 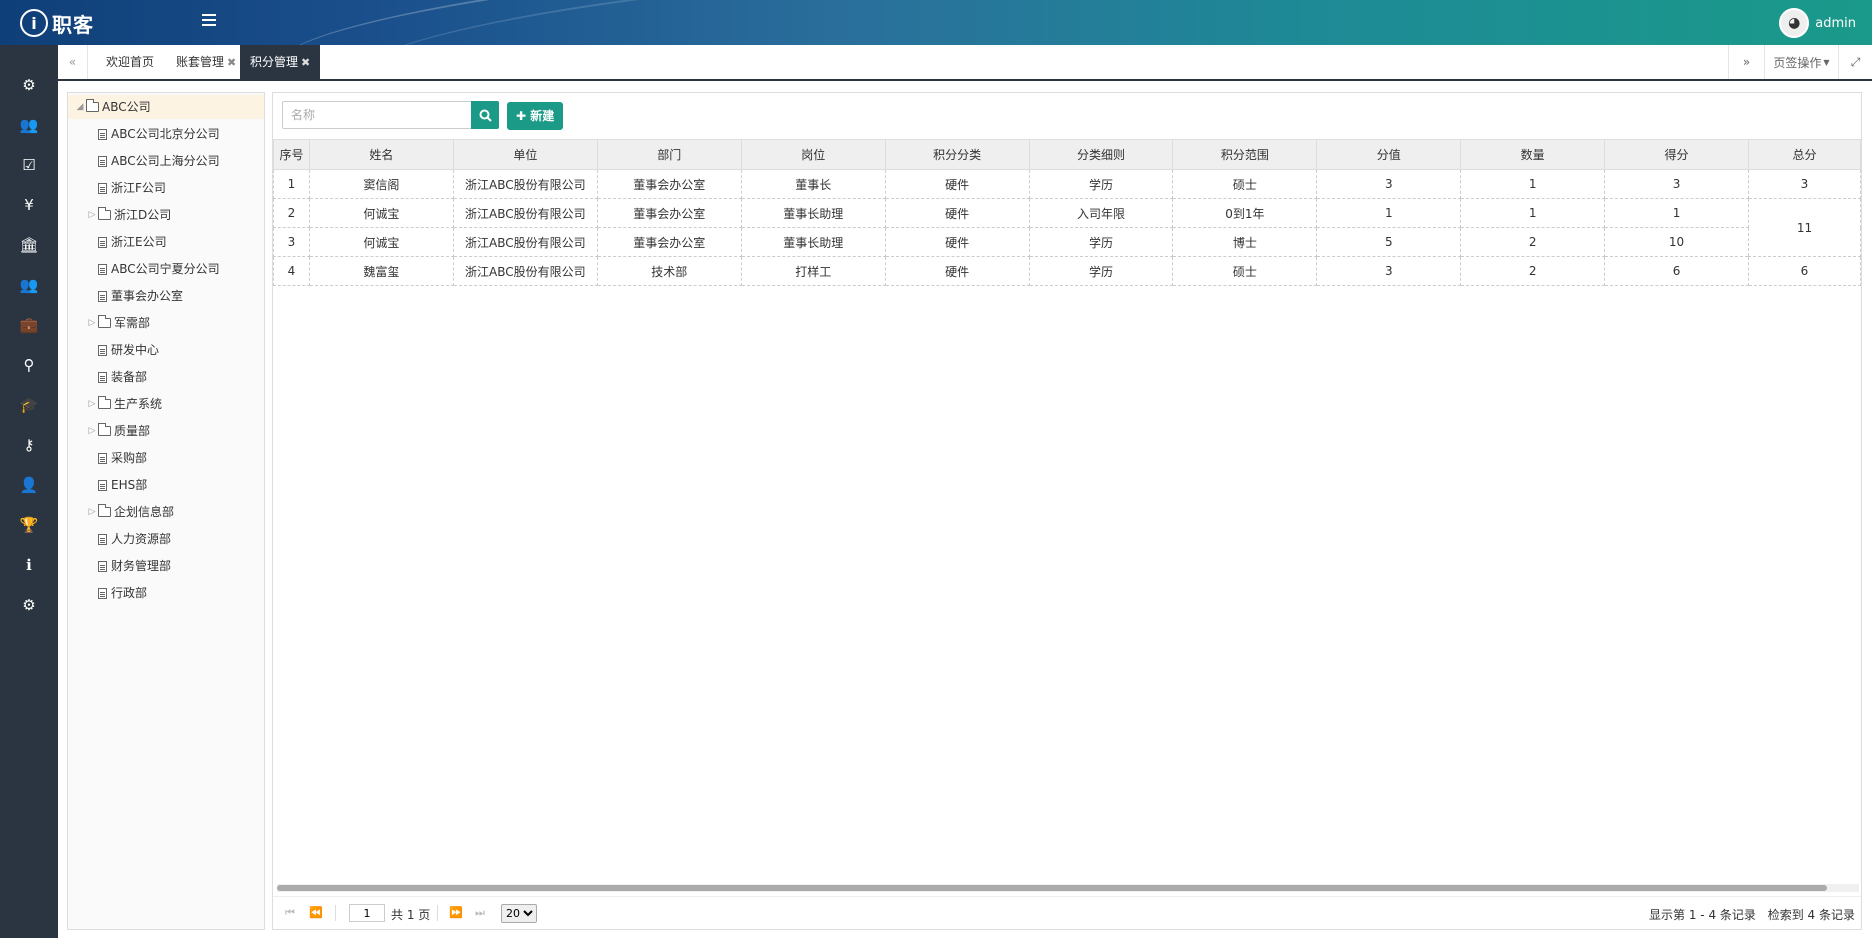 I want to click on tree-node: ▷ 生产系统, so click(x=124, y=404).